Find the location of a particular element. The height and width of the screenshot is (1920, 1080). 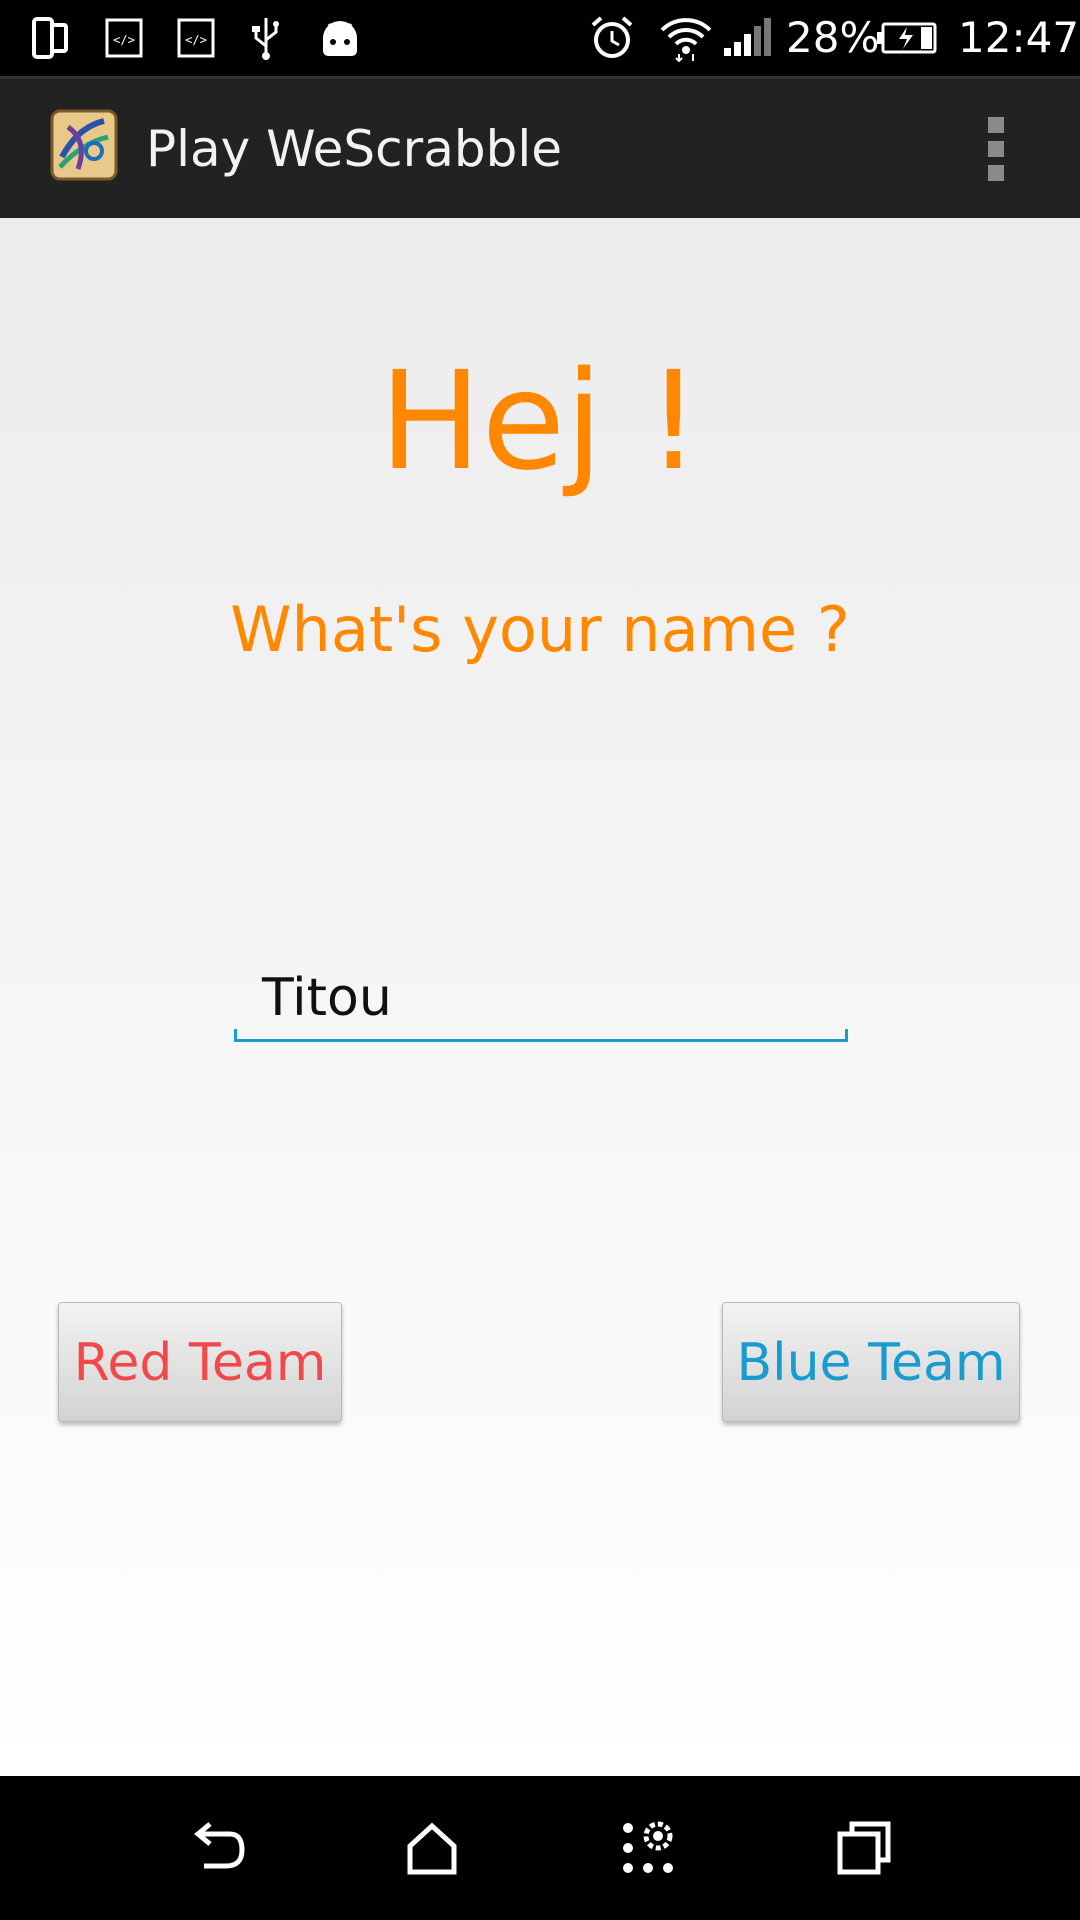

back-icon is located at coordinates (216, 1848).